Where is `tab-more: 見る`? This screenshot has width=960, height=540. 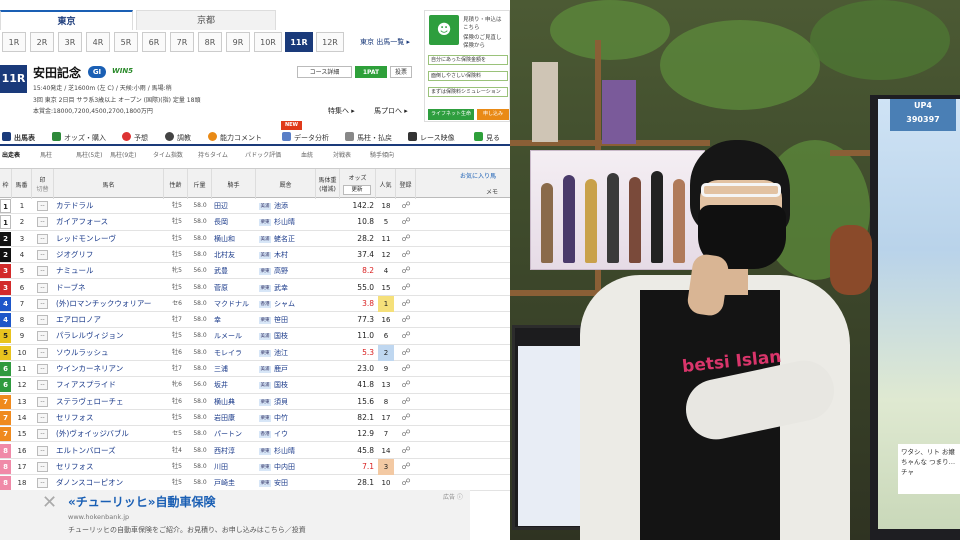
tab-more: 見る is located at coordinates (487, 138).